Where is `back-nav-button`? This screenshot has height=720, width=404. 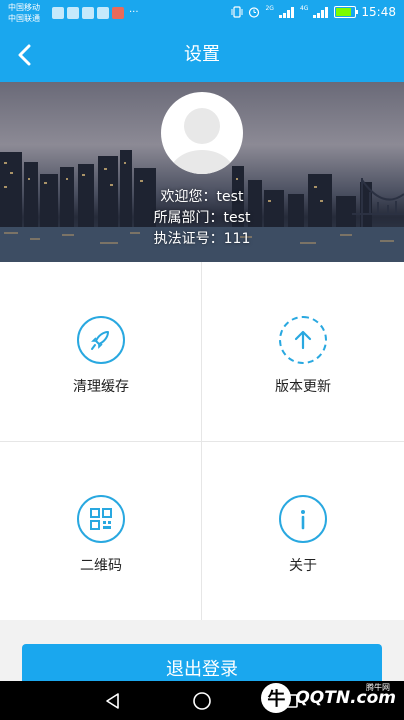
back-nav-button is located at coordinates (113, 701).